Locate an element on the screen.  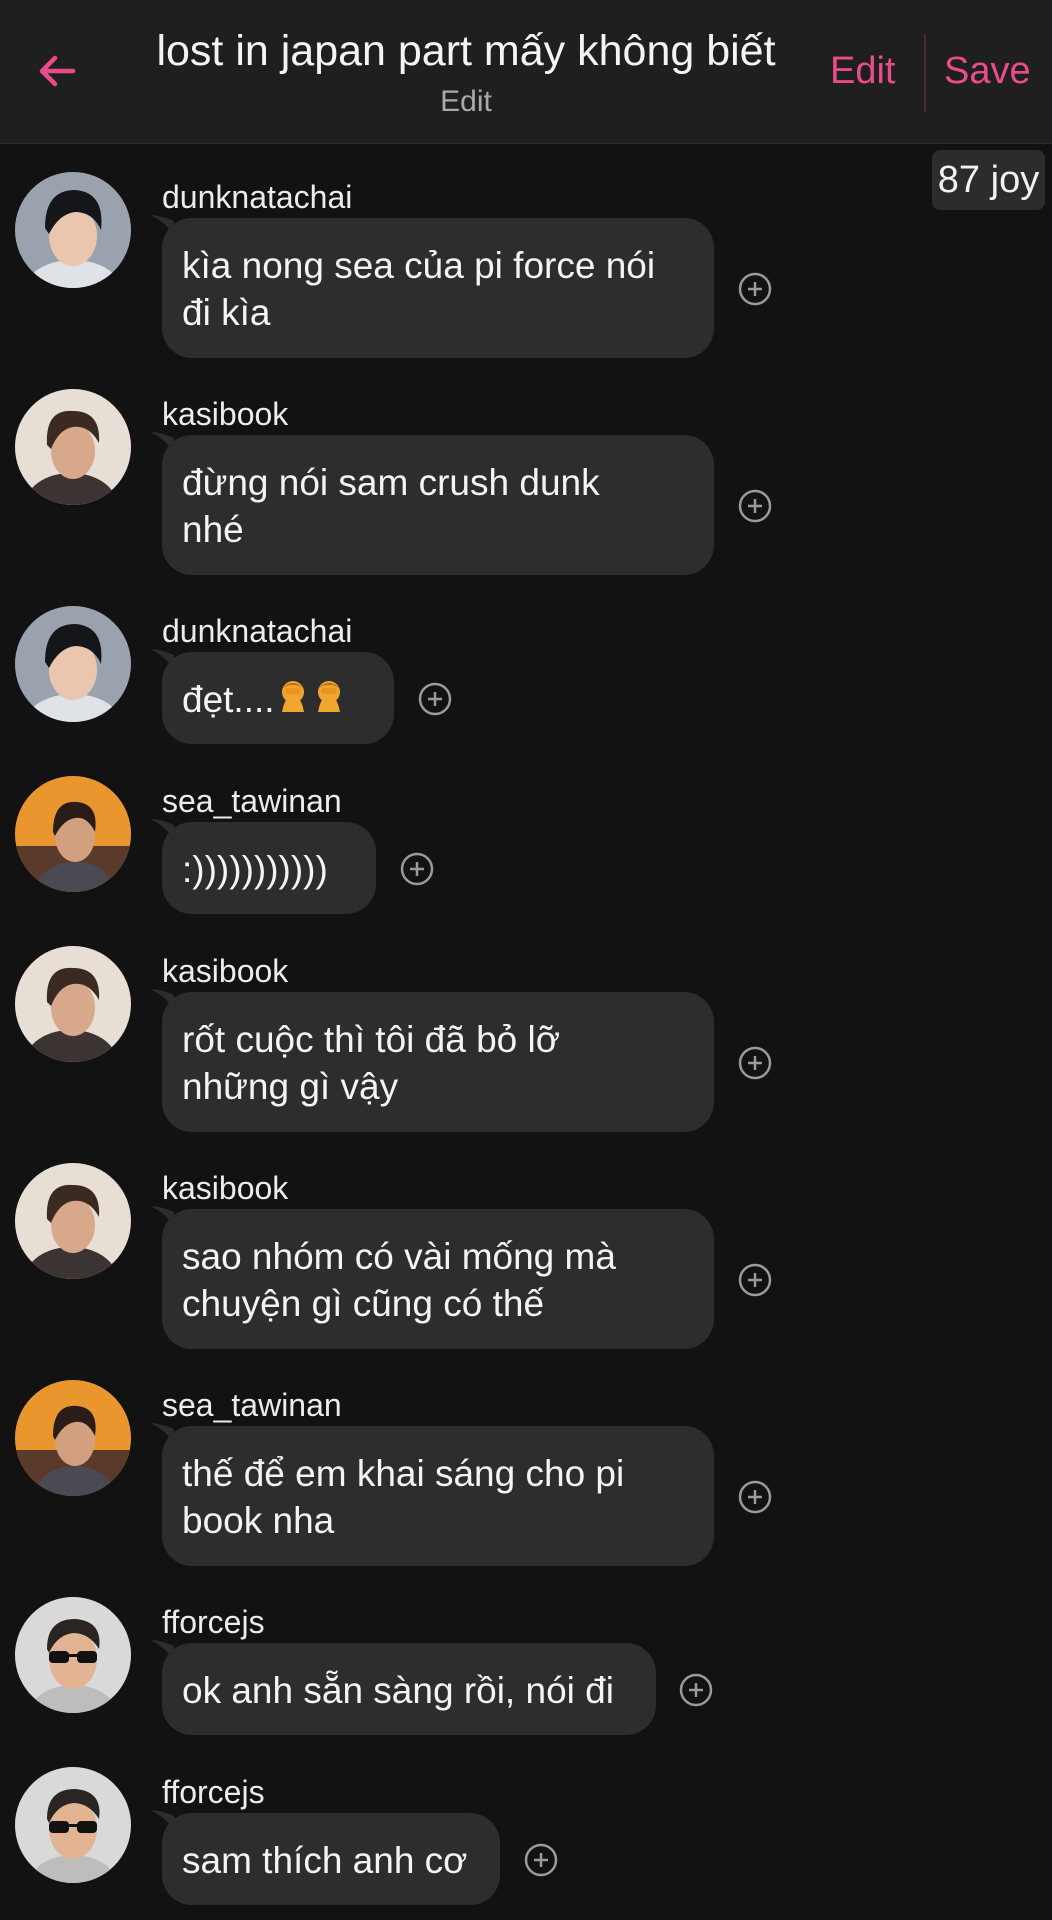
message-bubble: đừng nói sam crush dunk nhé is located at coordinates (438, 505).